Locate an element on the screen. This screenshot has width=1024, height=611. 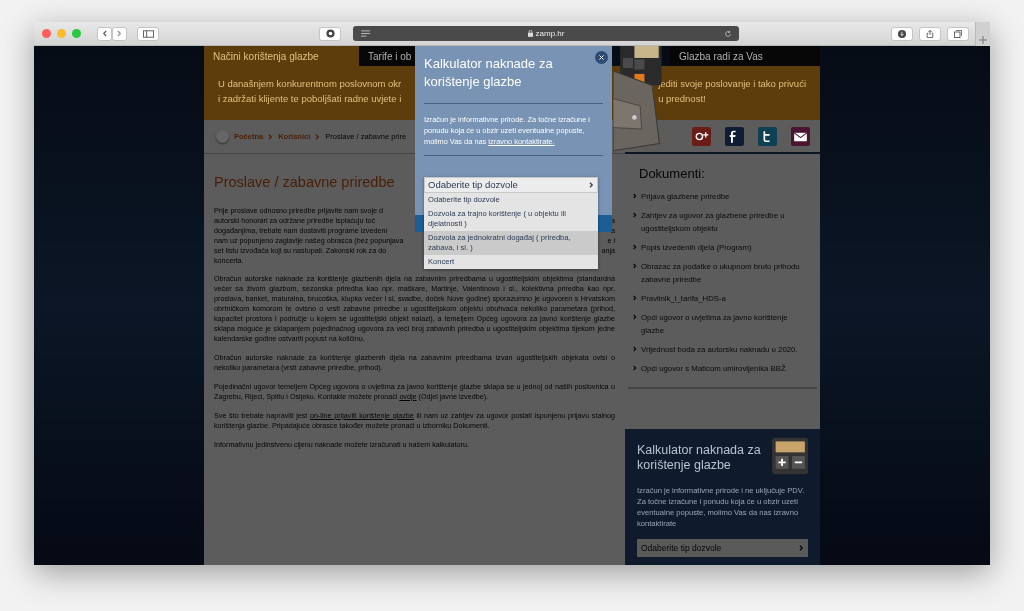
modal-title: Kalkulator naknade za korištenje glazbe is located at coordinates (489, 73).